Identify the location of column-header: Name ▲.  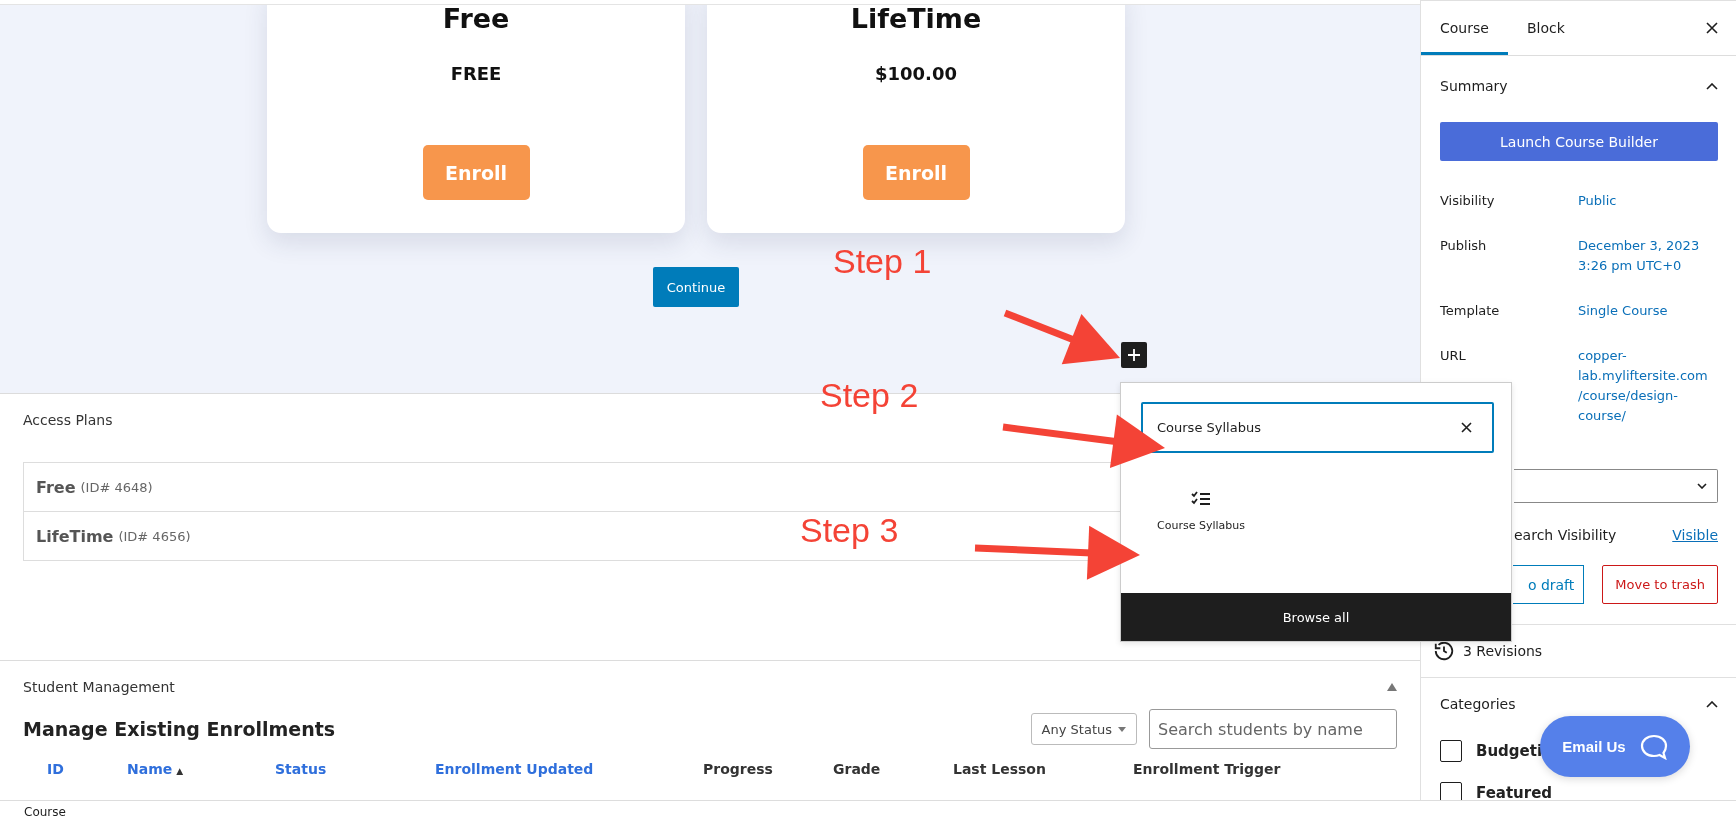
(201, 769).